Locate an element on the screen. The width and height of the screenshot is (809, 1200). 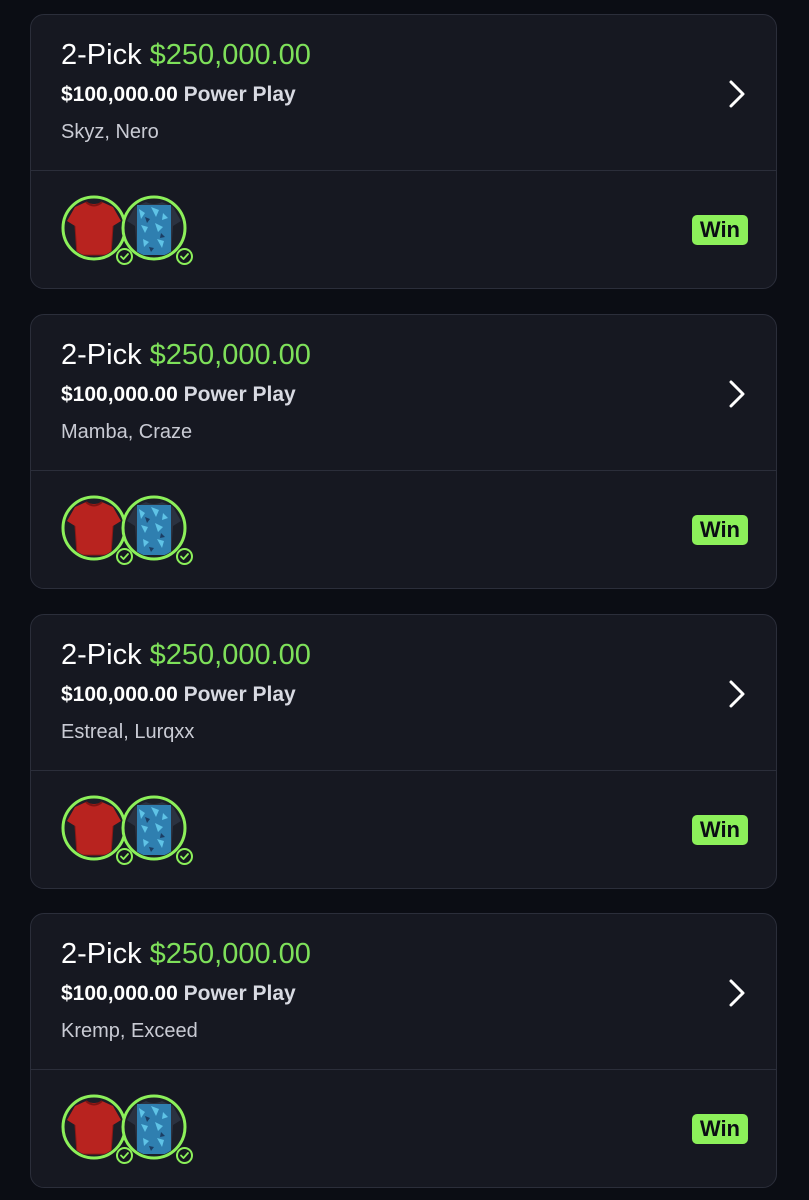
player-names: Kremp, Exceed is located at coordinates (129, 1031).